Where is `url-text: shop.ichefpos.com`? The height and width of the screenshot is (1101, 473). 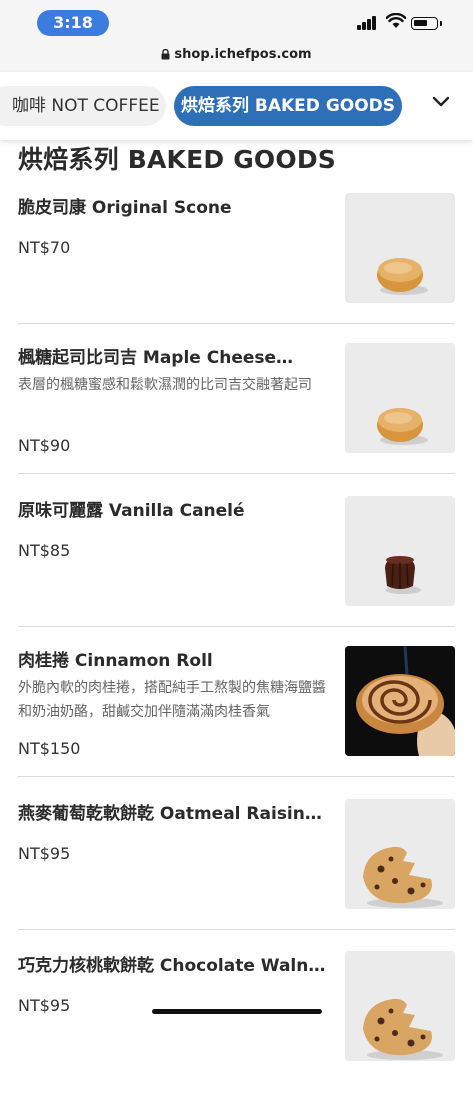
url-text: shop.ichefpos.com is located at coordinates (243, 54).